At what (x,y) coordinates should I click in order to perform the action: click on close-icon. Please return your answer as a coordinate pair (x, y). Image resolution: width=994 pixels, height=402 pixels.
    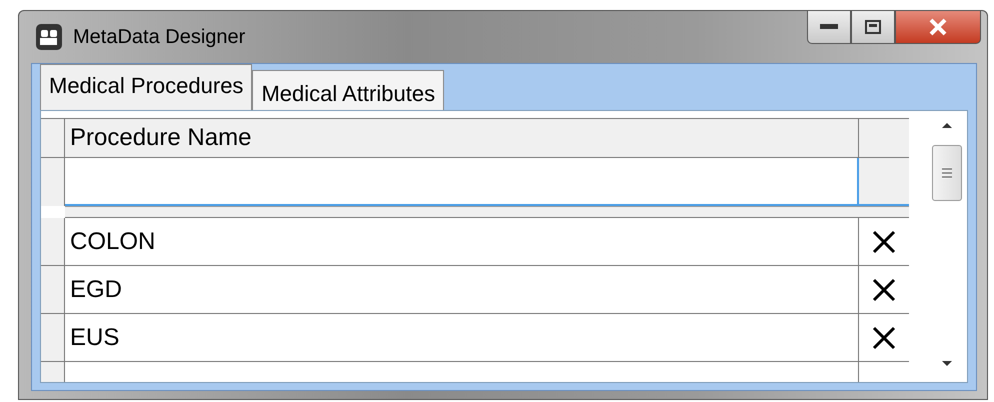
    Looking at the image, I should click on (938, 27).